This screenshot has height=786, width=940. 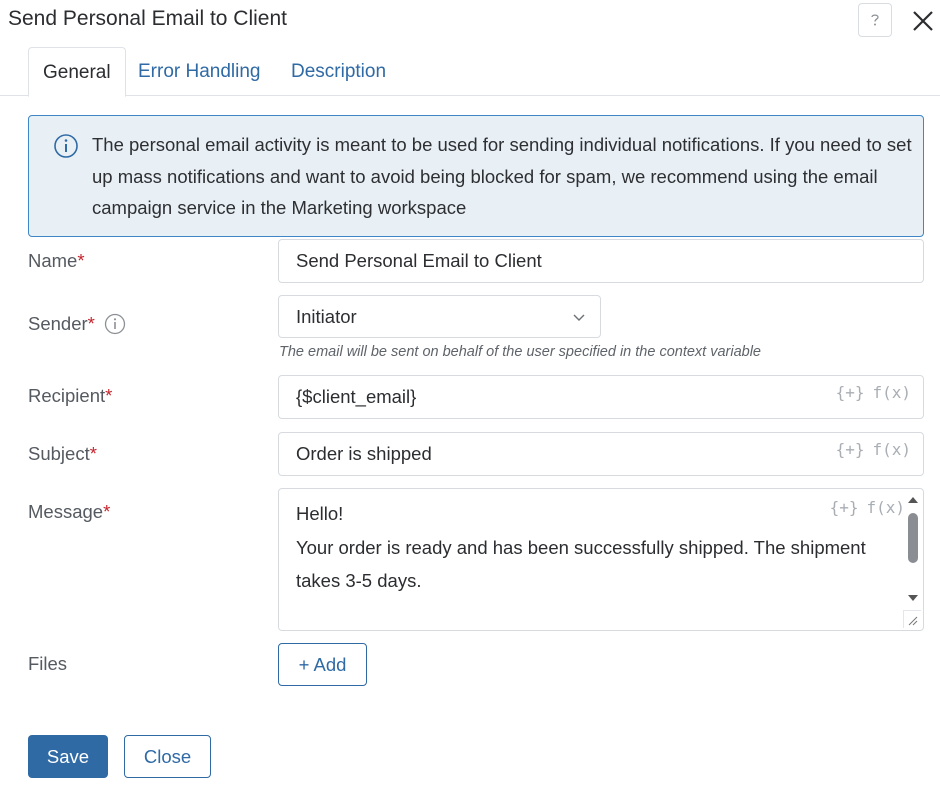 What do you see at coordinates (77, 72) in the screenshot?
I see `tab-general: General` at bounding box center [77, 72].